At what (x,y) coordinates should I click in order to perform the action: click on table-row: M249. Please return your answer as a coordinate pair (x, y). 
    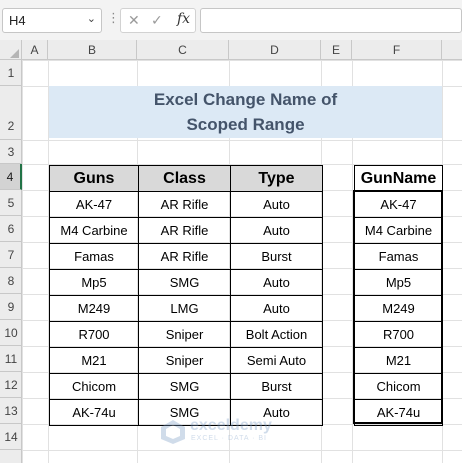
    Looking at the image, I should click on (398, 308).